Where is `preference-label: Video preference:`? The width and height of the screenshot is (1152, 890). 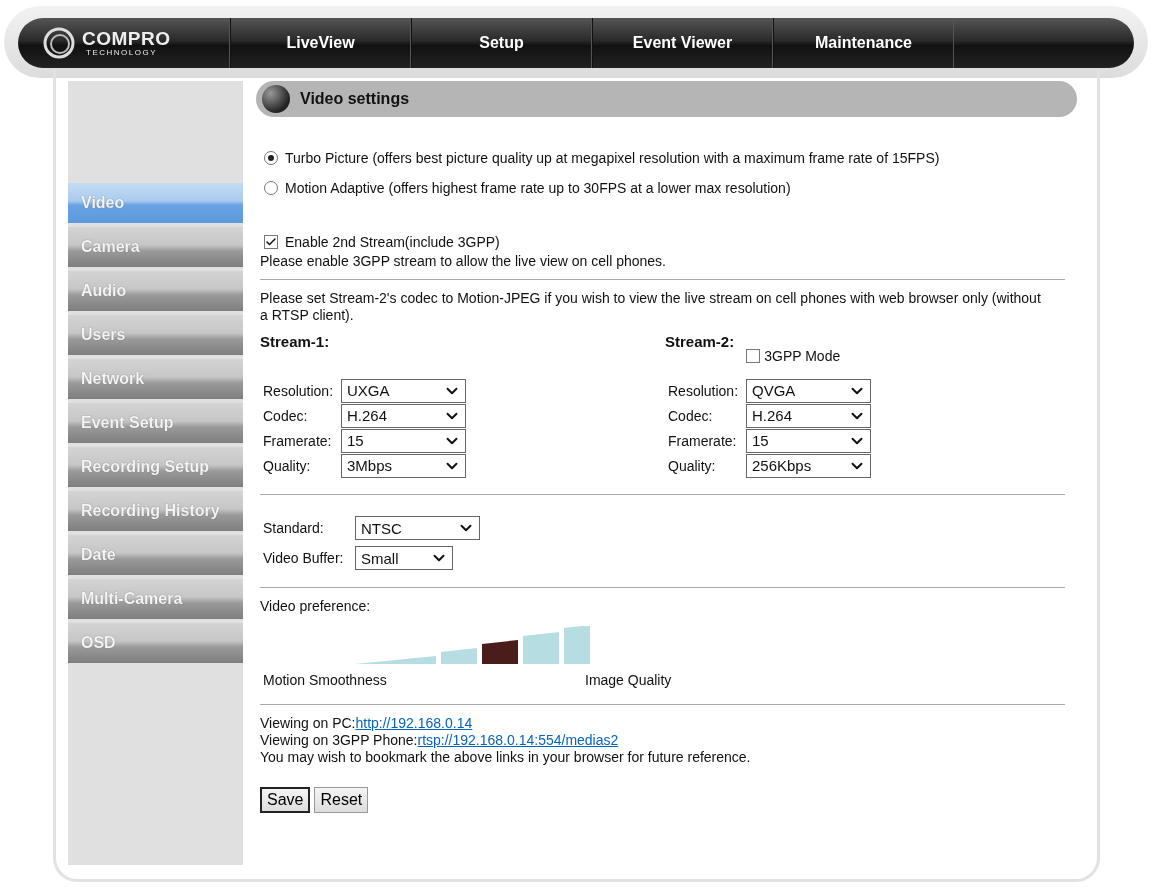 preference-label: Video preference: is located at coordinates (316, 606).